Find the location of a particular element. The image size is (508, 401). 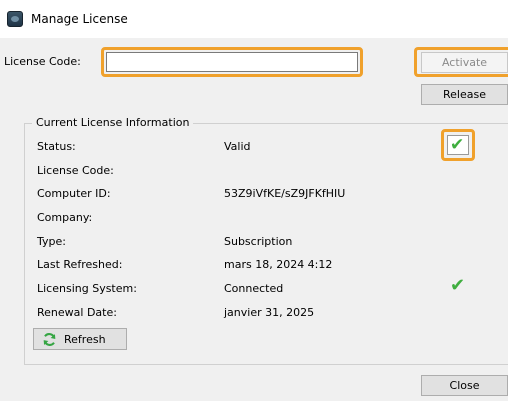

refresh-label: Refresh is located at coordinates (85, 339).